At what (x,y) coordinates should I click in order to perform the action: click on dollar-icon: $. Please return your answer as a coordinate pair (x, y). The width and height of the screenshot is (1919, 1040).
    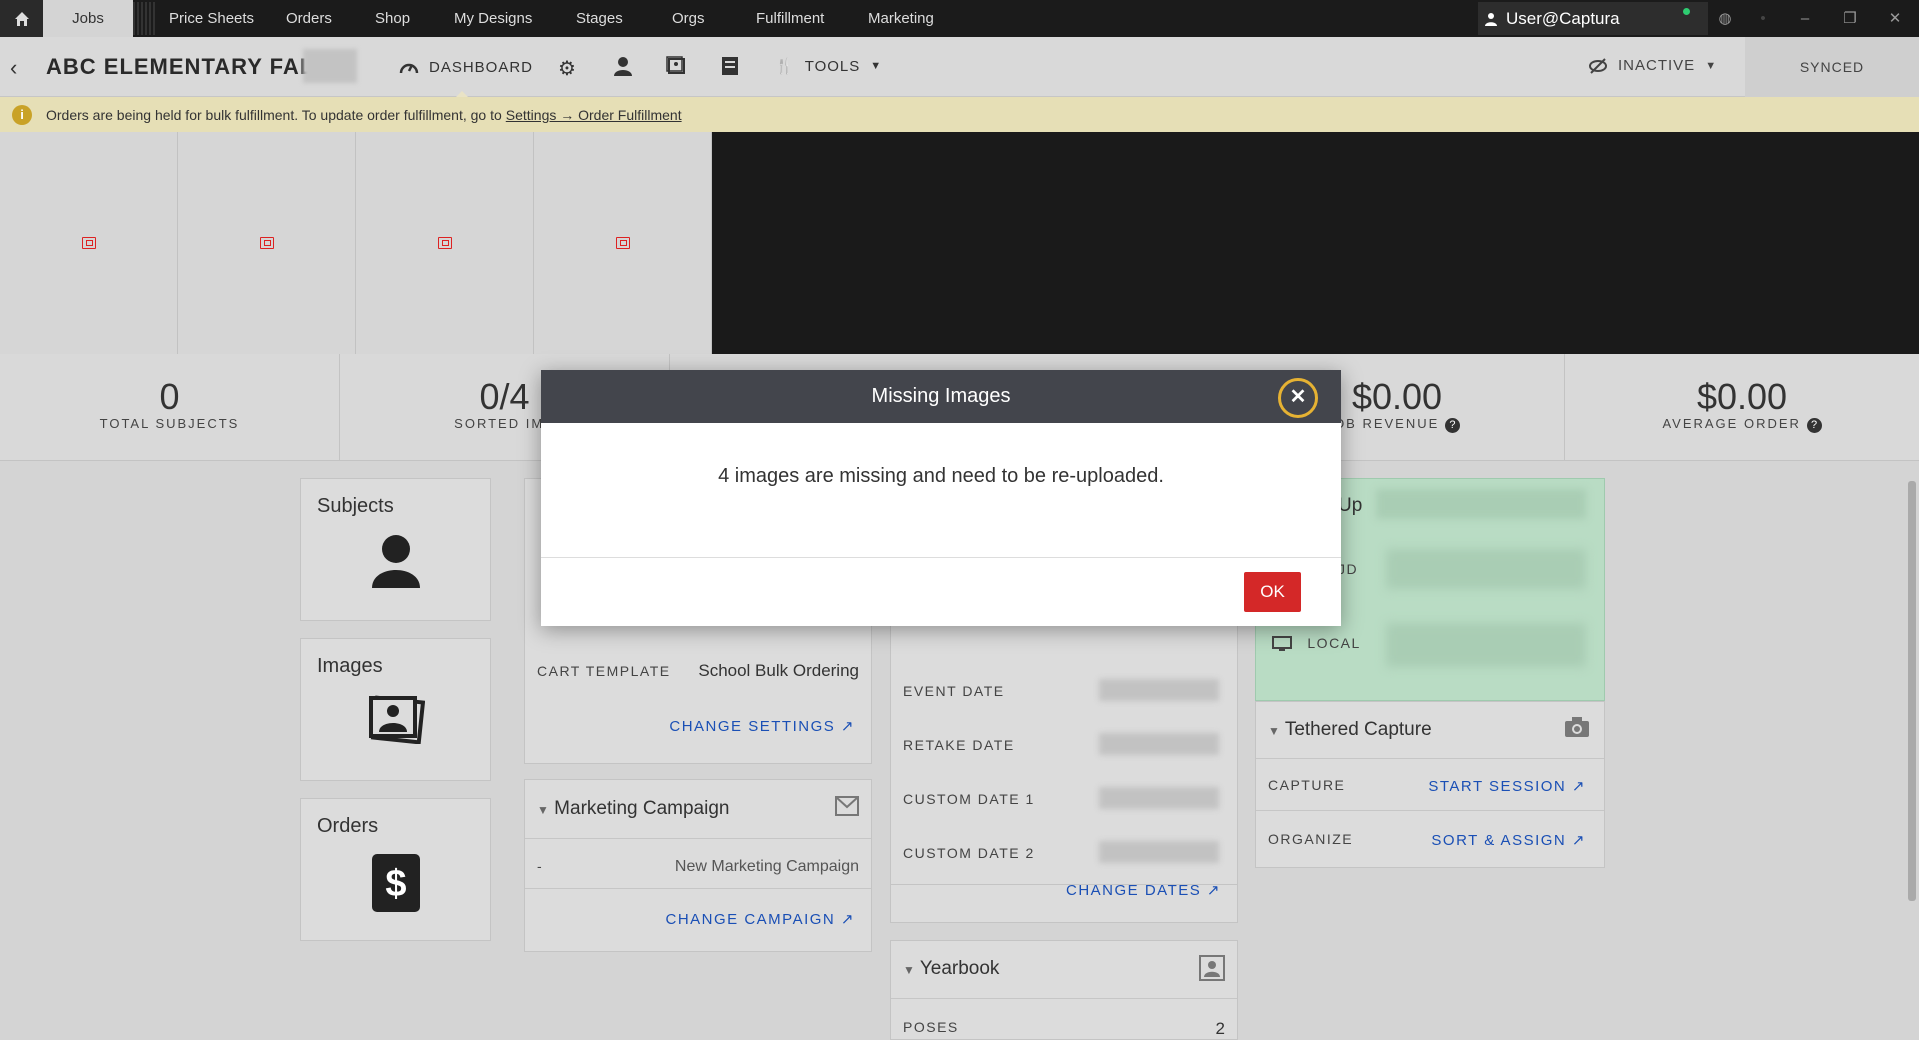
    Looking at the image, I should click on (395, 885).